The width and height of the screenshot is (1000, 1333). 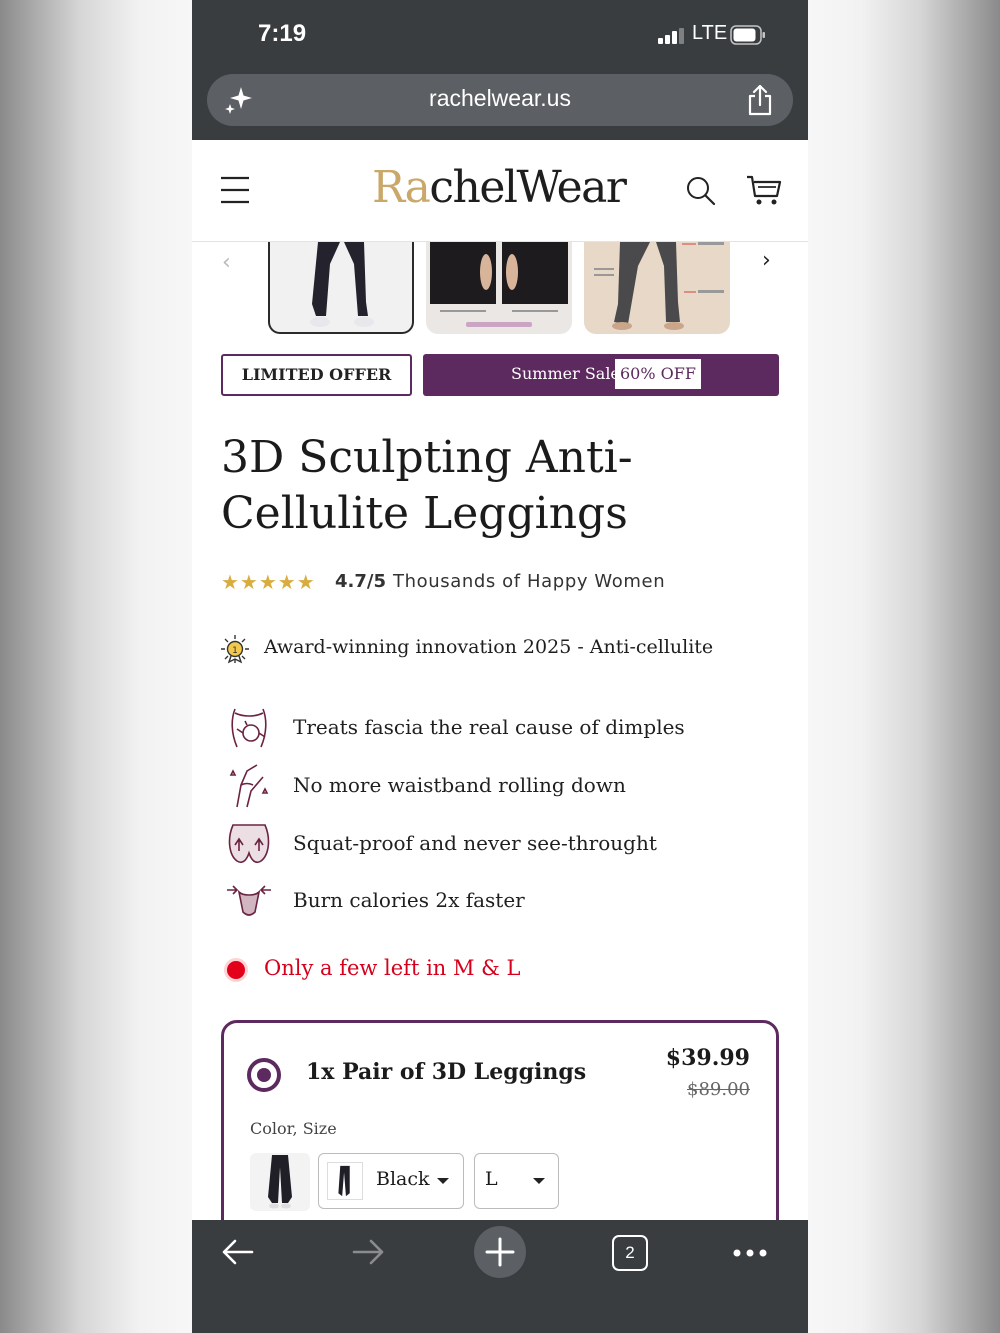 What do you see at coordinates (630, 1253) in the screenshot?
I see `tabs-button: 2` at bounding box center [630, 1253].